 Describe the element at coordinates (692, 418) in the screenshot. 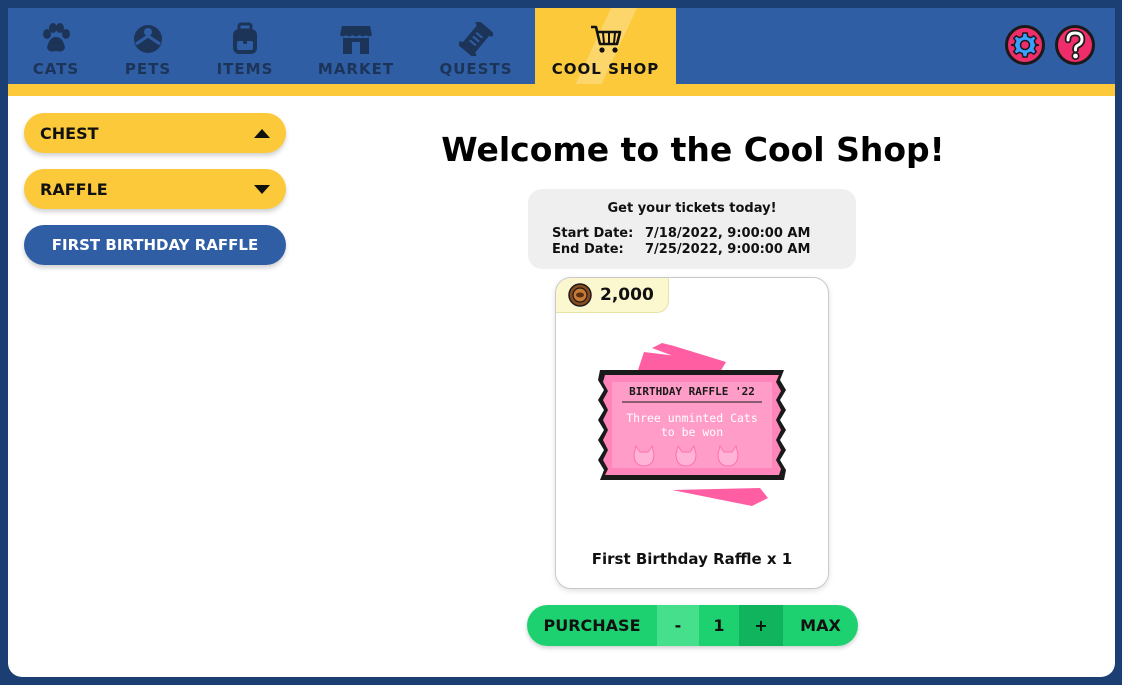

I see `ticket-line-1: Three unminted Cats` at that location.